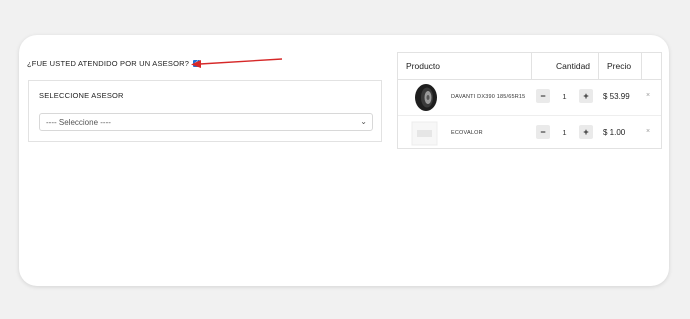 The height and width of the screenshot is (319, 690). What do you see at coordinates (619, 66) in the screenshot?
I see `header-price: Precio` at bounding box center [619, 66].